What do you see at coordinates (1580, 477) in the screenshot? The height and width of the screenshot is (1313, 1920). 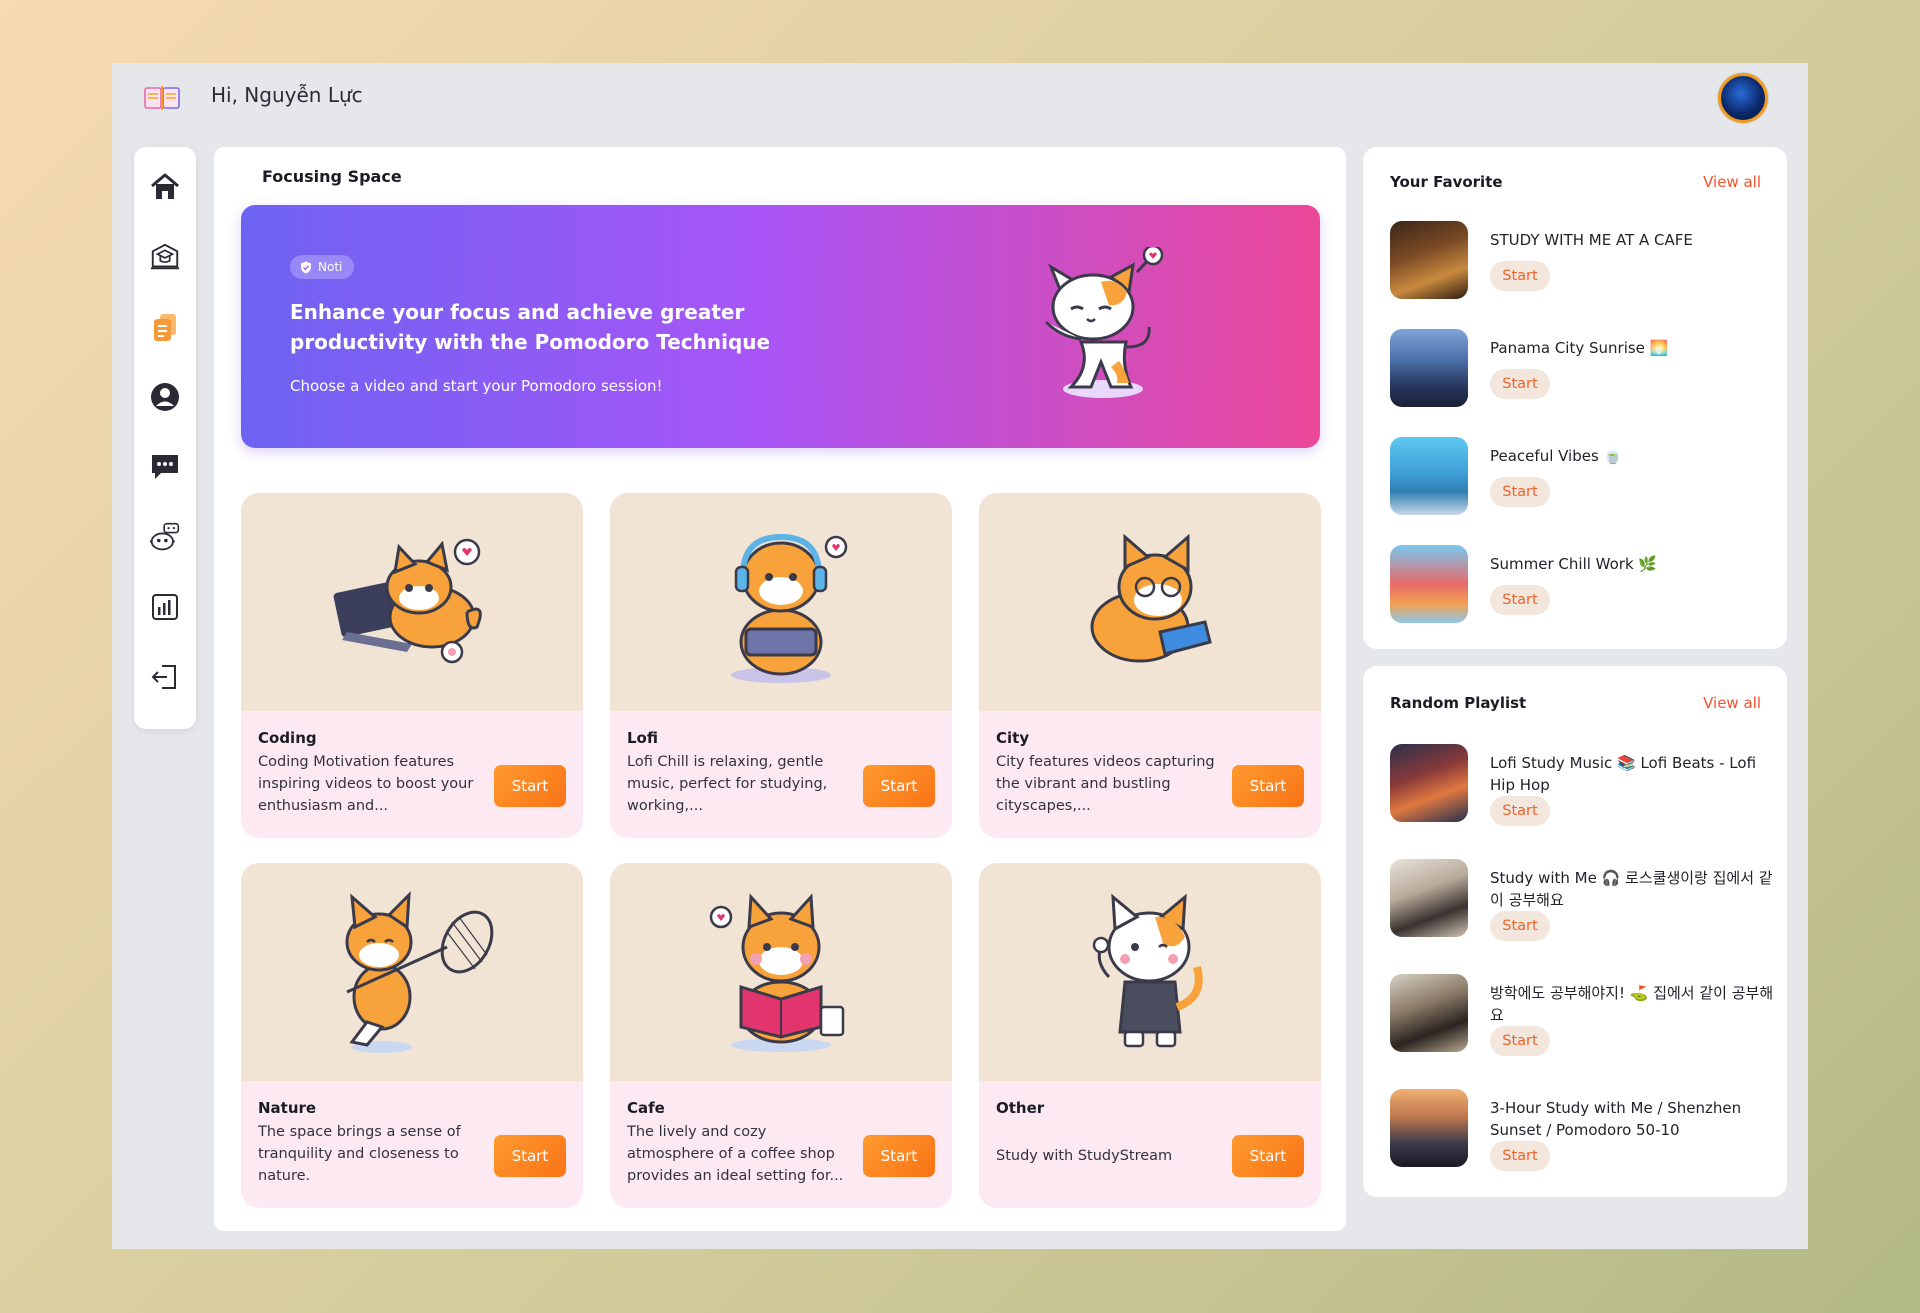 I see `favorite-item: Peaceful Vibes 🍵 Start` at bounding box center [1580, 477].